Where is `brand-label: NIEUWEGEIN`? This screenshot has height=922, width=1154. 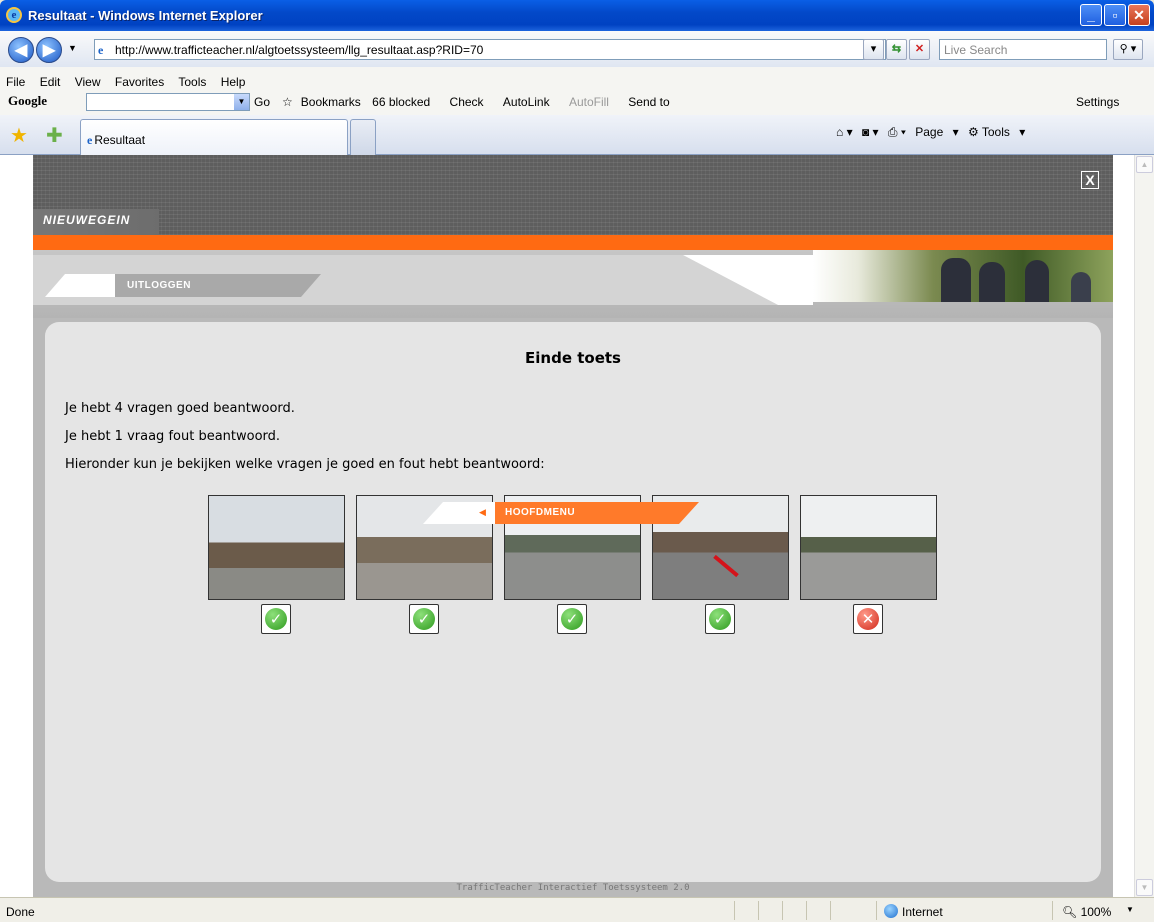 brand-label: NIEUWEGEIN is located at coordinates (87, 220).